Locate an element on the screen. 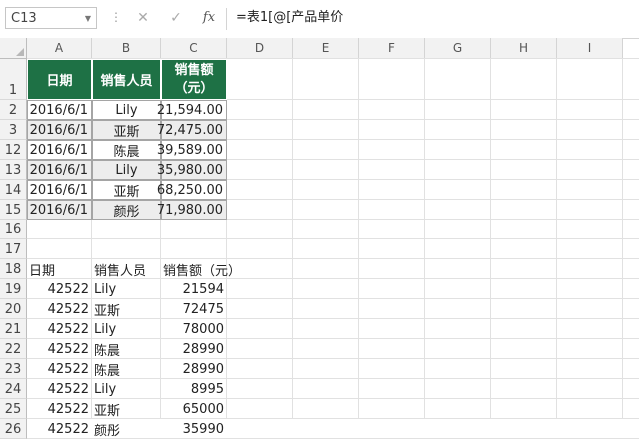  cancel-icon: ✕ is located at coordinates (143, 18).